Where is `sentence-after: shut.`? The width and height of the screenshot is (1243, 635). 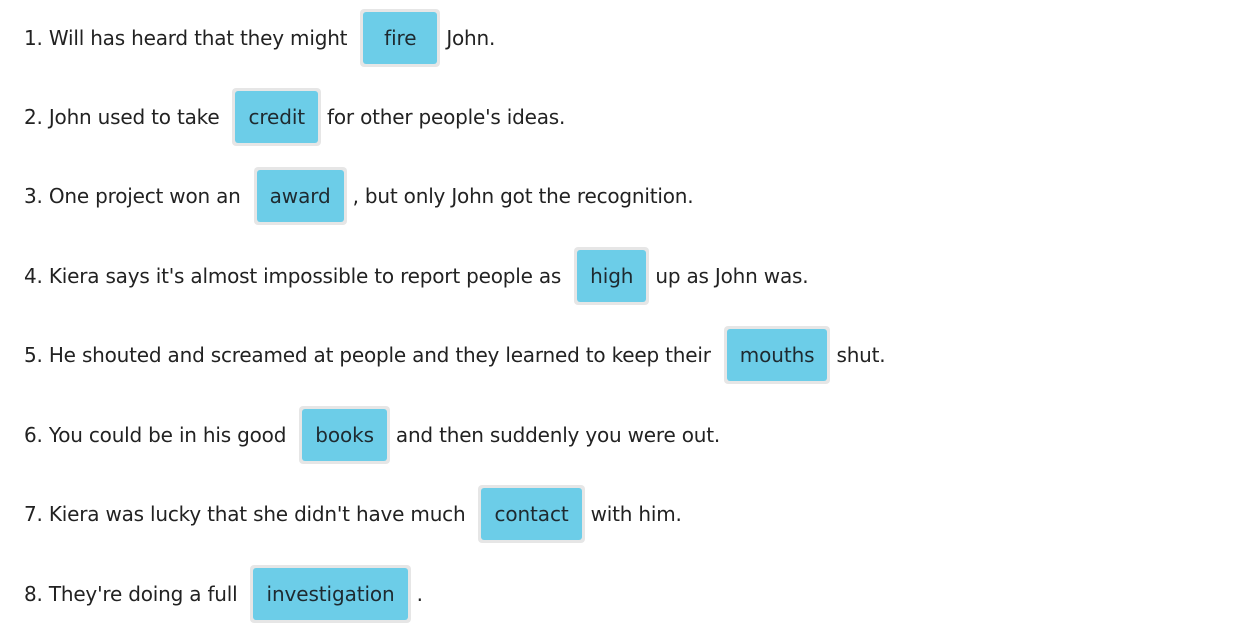
sentence-after: shut. is located at coordinates (861, 355).